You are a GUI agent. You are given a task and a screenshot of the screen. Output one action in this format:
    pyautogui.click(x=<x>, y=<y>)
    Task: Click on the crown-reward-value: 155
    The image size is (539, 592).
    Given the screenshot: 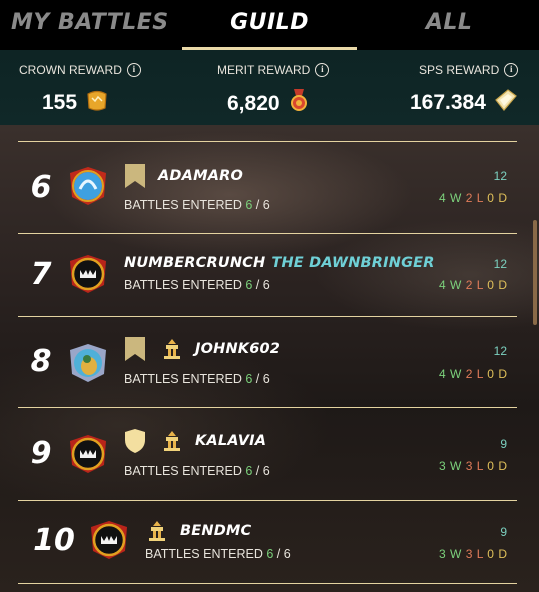 What is the action you would take?
    pyautogui.click(x=60, y=102)
    